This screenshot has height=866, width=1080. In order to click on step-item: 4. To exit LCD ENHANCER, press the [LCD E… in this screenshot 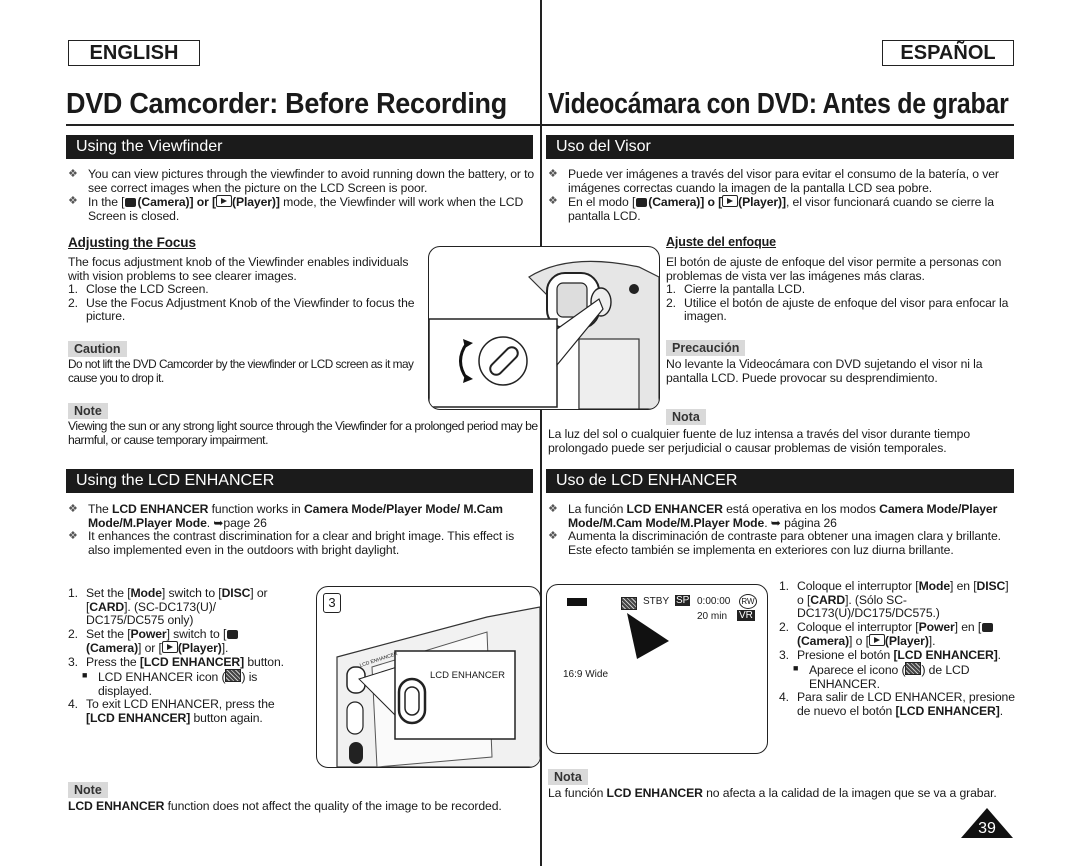, I will do `click(171, 711)`.